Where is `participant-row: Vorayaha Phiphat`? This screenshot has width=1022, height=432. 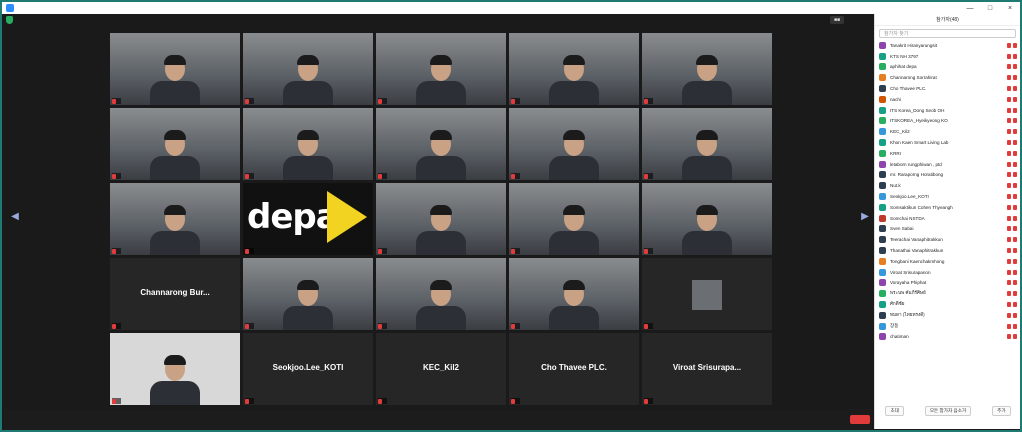
participant-row: Vorayaha Phiphat is located at coordinates (948, 283).